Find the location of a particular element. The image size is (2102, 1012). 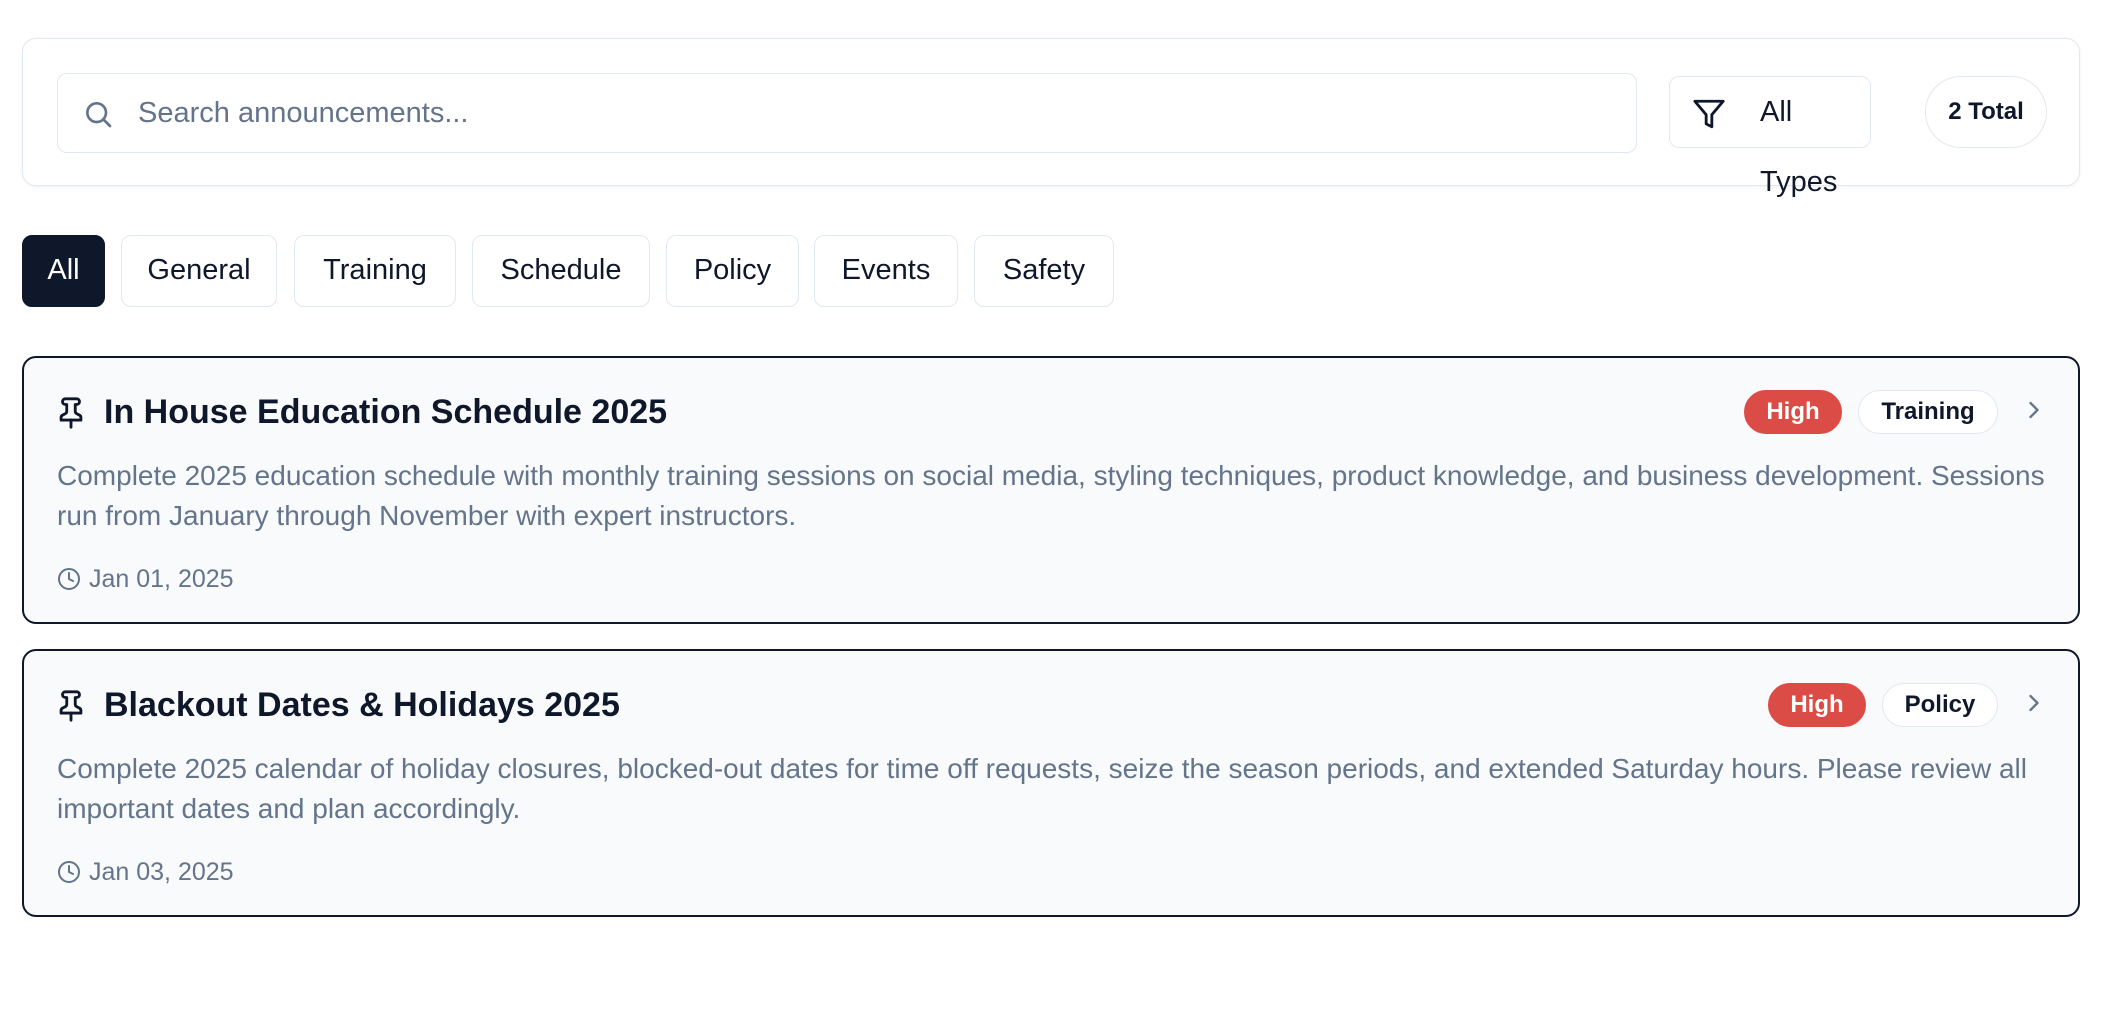

search-input is located at coordinates (878, 113).